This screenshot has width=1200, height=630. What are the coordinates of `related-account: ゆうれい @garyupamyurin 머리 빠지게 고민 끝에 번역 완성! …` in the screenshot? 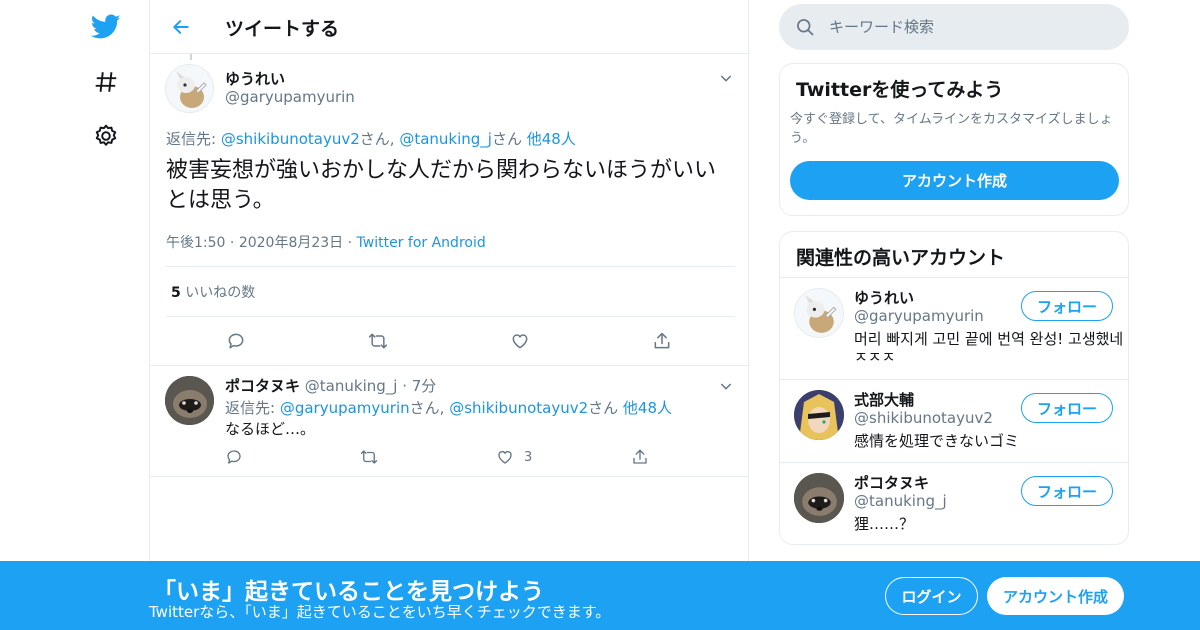 It's located at (954, 328).